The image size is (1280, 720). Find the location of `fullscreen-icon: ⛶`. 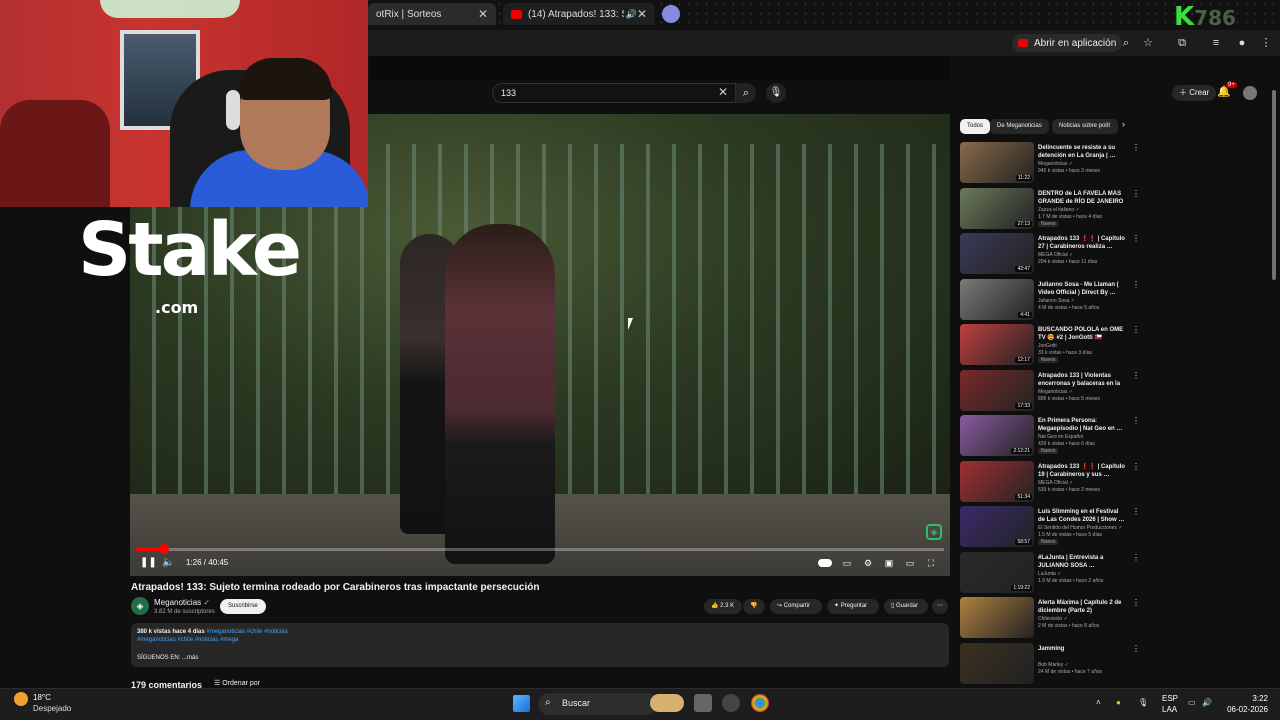

fullscreen-icon: ⛶ is located at coordinates (931, 563).